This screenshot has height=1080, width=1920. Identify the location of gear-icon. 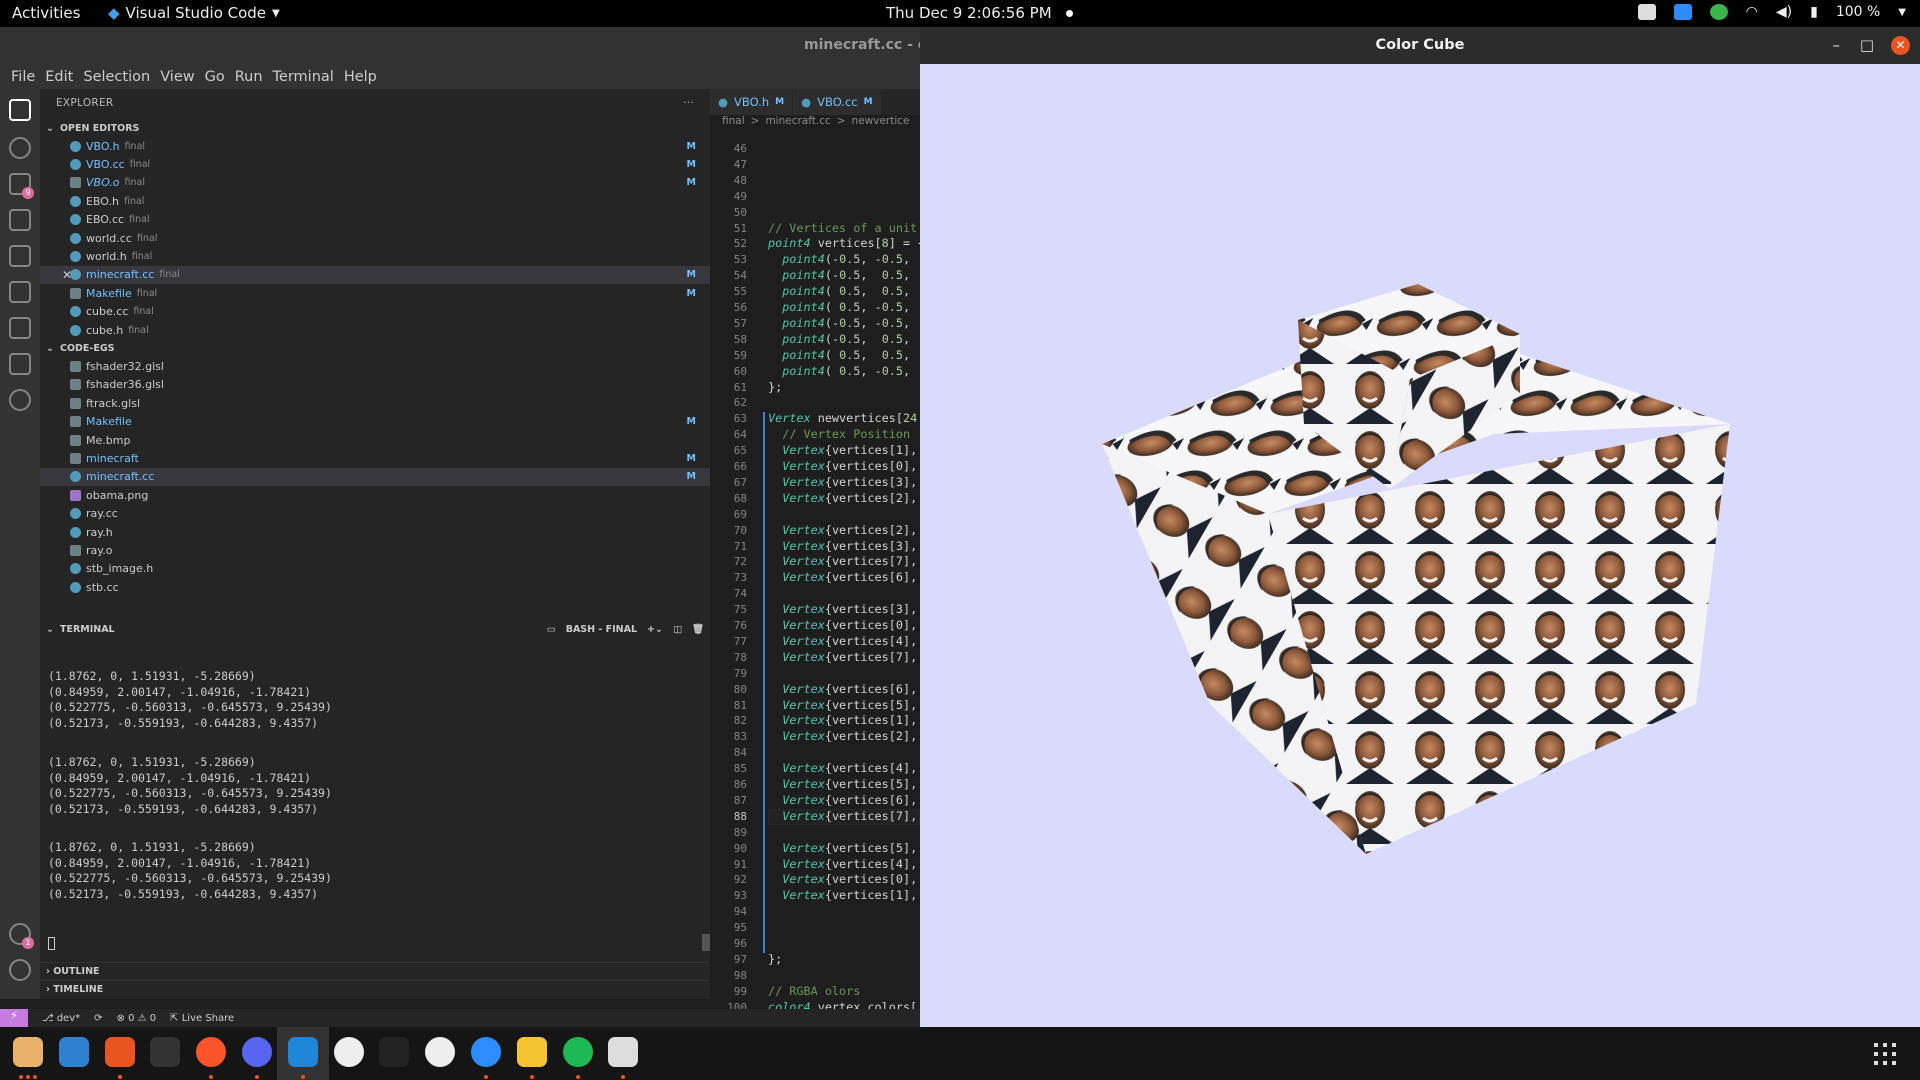
(20, 970).